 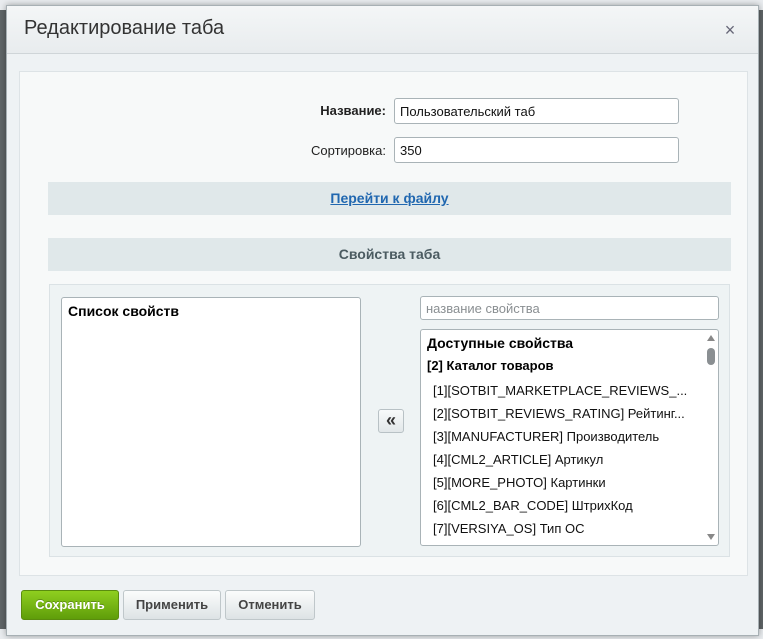 I want to click on move-left-button: «, so click(x=391, y=421).